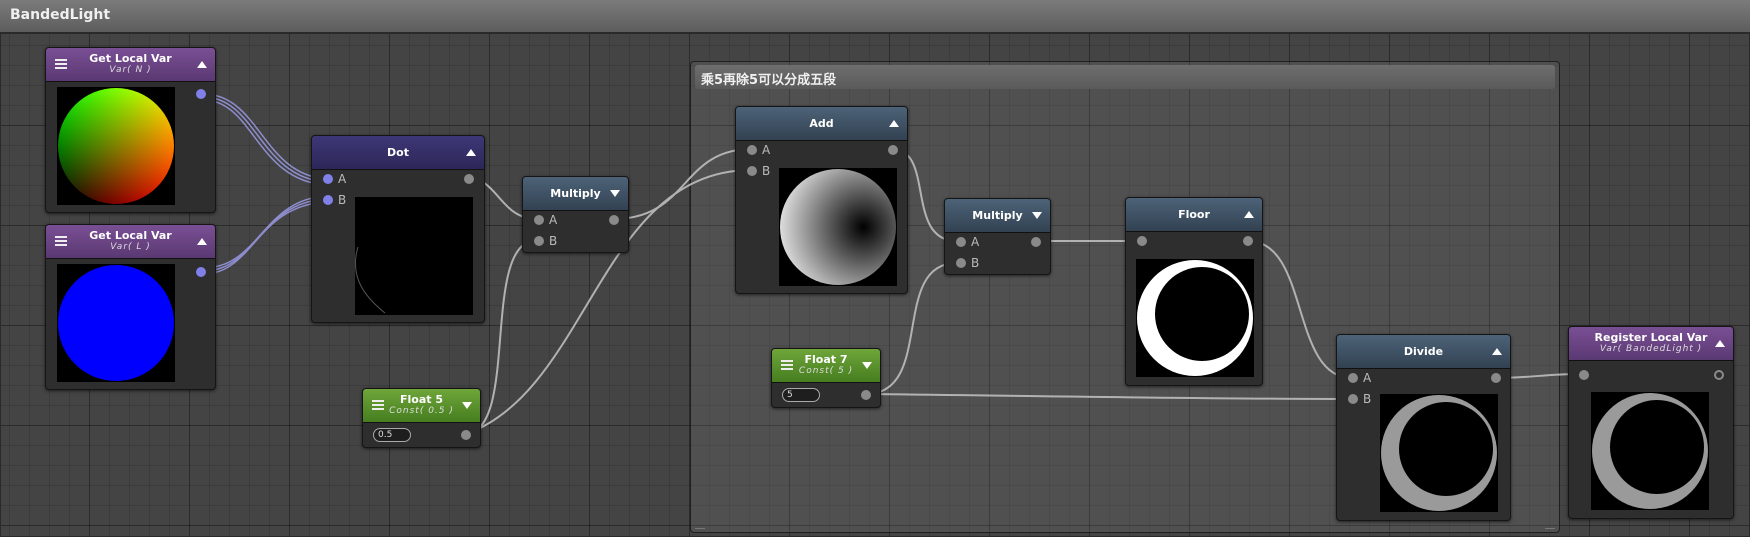  I want to click on node-header: Floor, so click(1194, 215).